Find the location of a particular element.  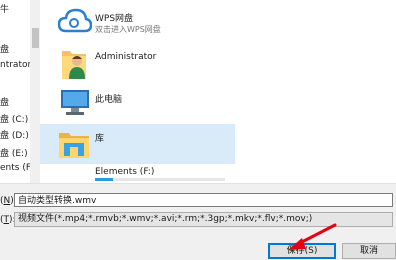

drive-usage-fill is located at coordinates (104, 179).